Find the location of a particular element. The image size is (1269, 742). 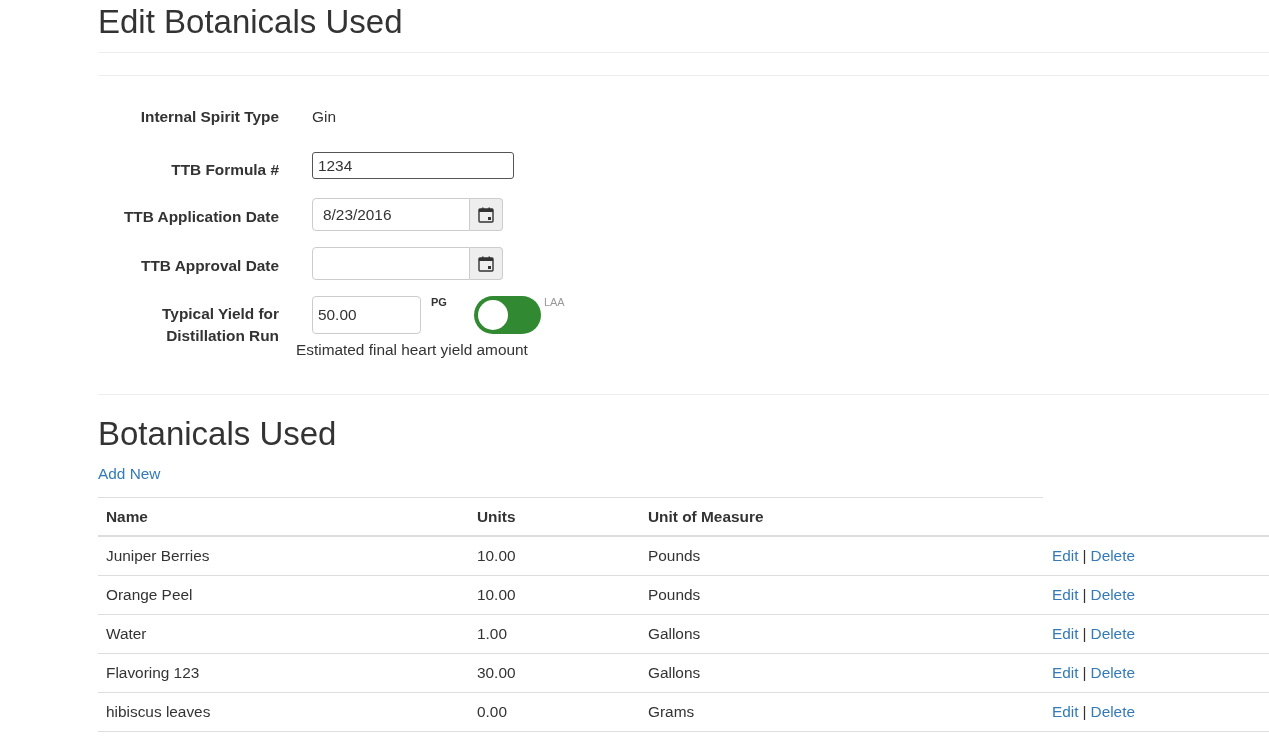

field-label: TTB Formula # is located at coordinates (225, 169).